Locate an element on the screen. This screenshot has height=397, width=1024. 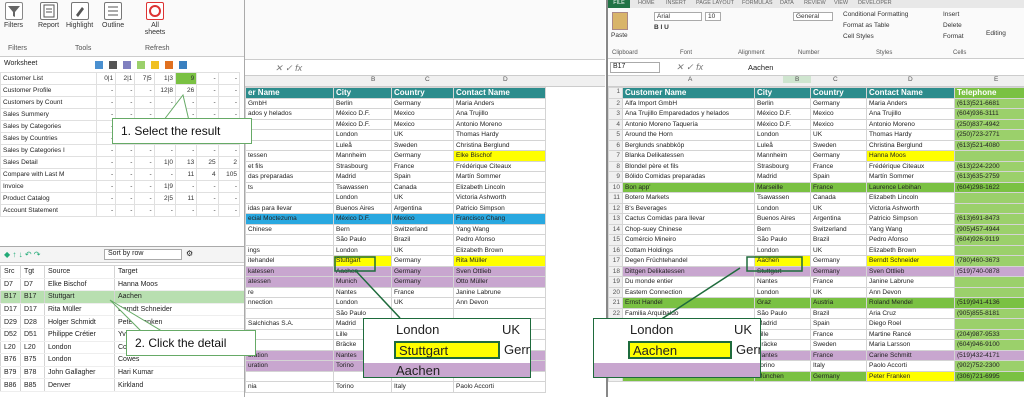
mid-cell: Mexico is located at coordinates (422, 114).